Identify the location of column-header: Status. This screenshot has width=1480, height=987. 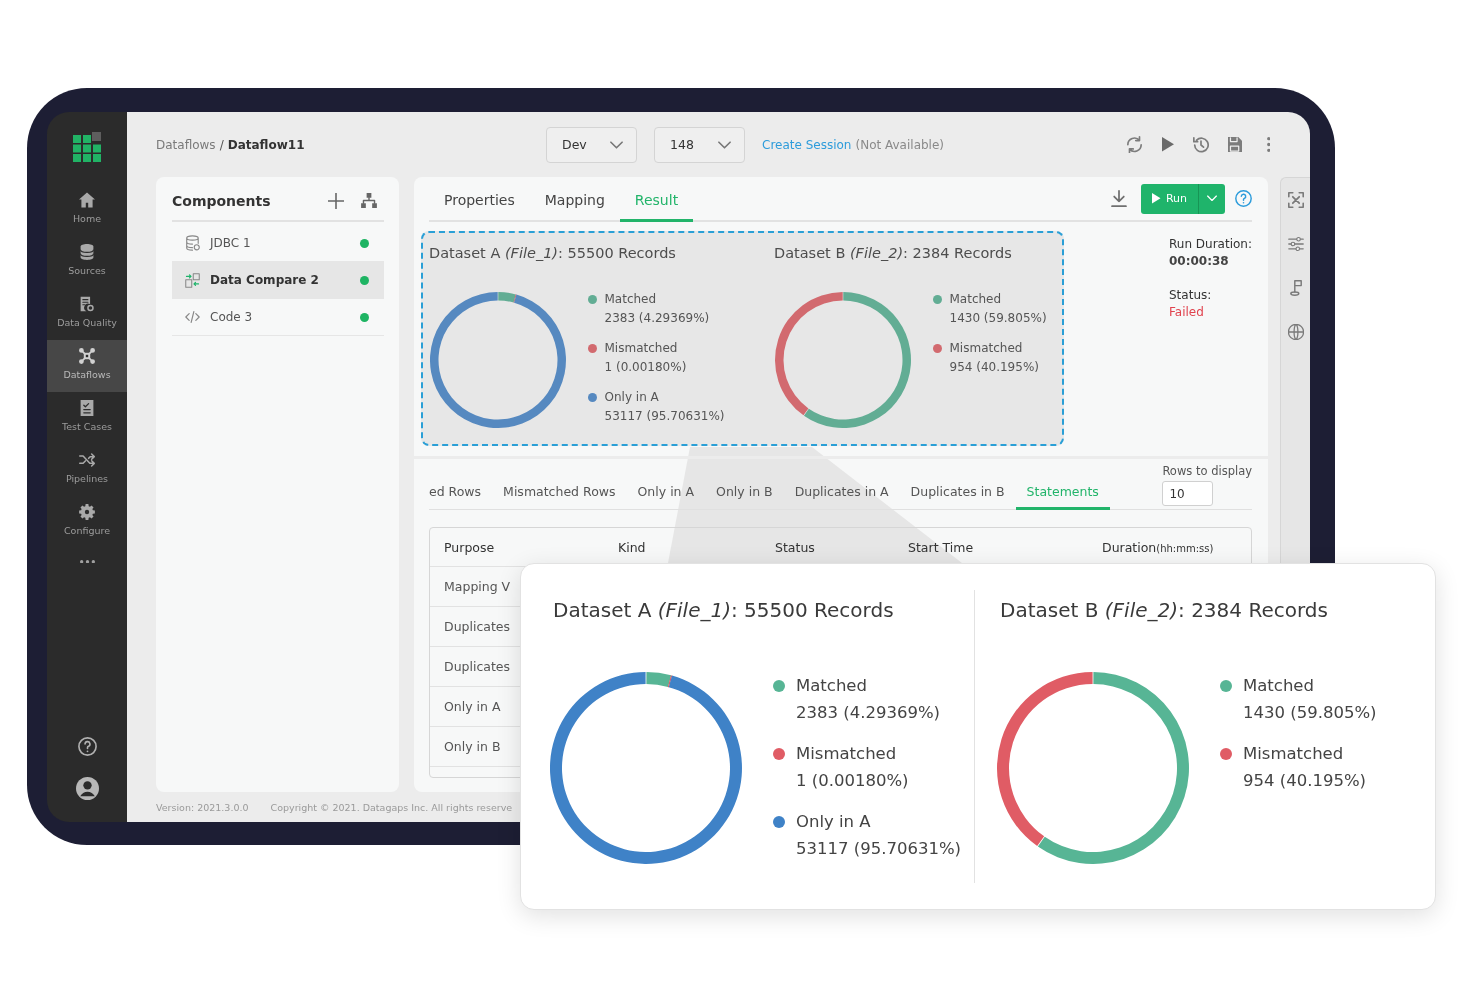
(795, 547).